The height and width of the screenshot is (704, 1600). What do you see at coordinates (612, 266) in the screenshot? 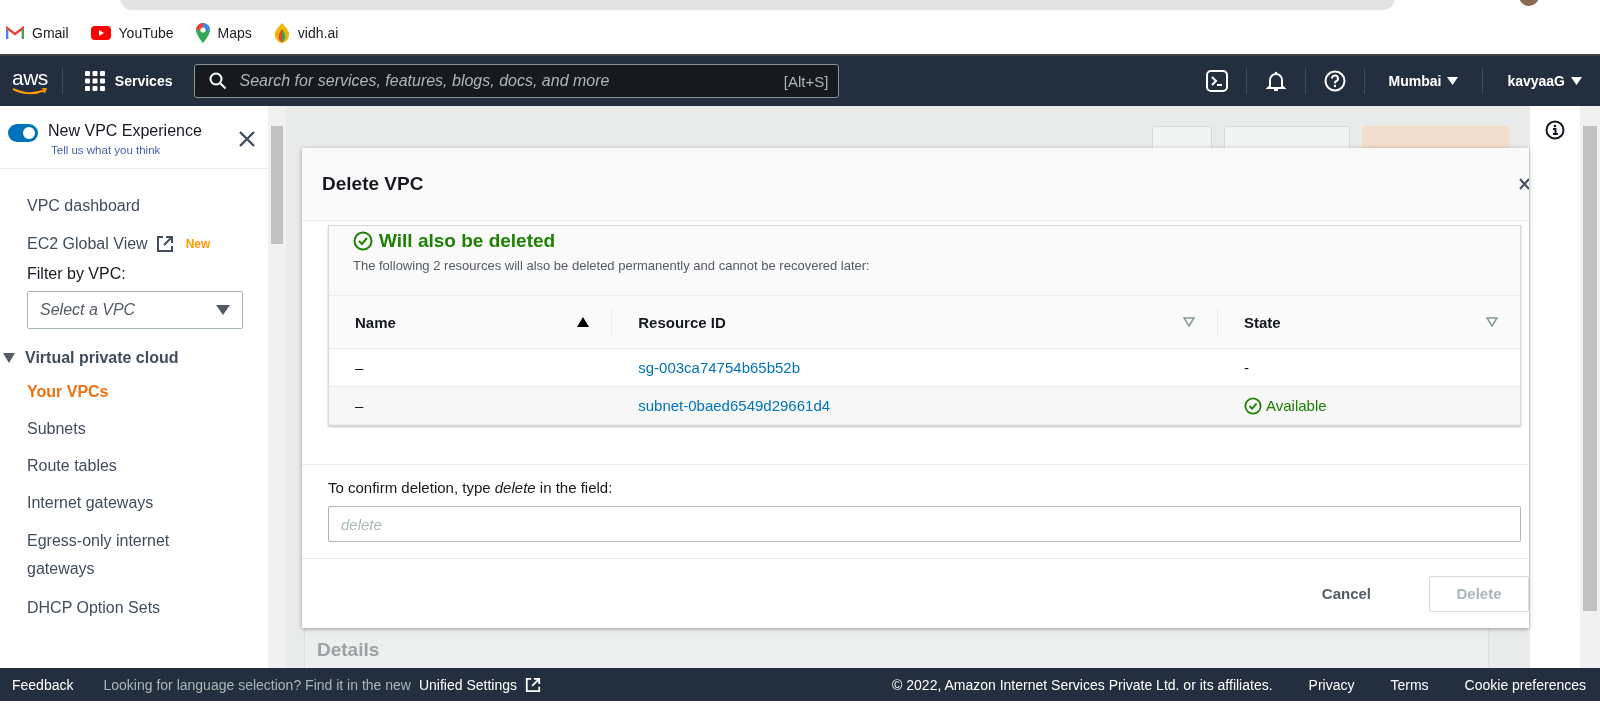
I see `description-text: The following 2 resources will also be deleted permanently and cannot be recovered later:` at bounding box center [612, 266].